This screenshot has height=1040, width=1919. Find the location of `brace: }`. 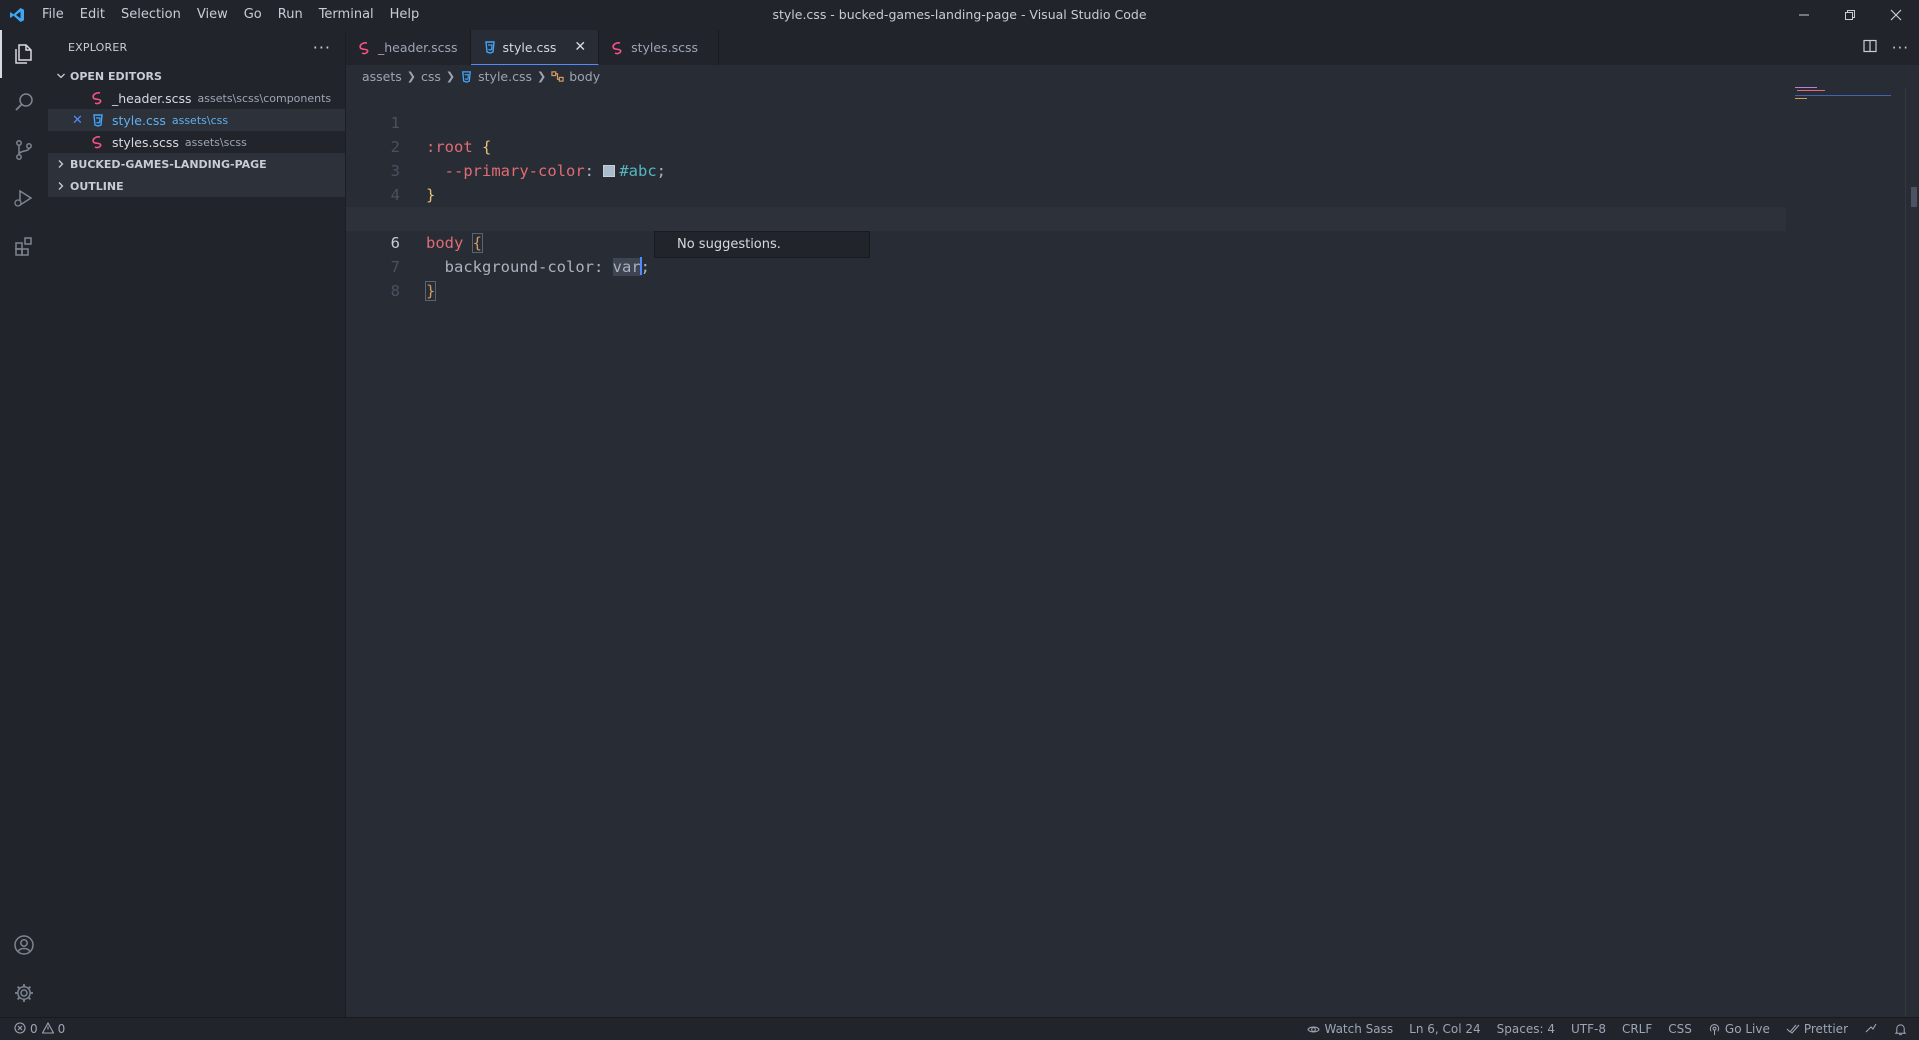

brace: } is located at coordinates (430, 291).